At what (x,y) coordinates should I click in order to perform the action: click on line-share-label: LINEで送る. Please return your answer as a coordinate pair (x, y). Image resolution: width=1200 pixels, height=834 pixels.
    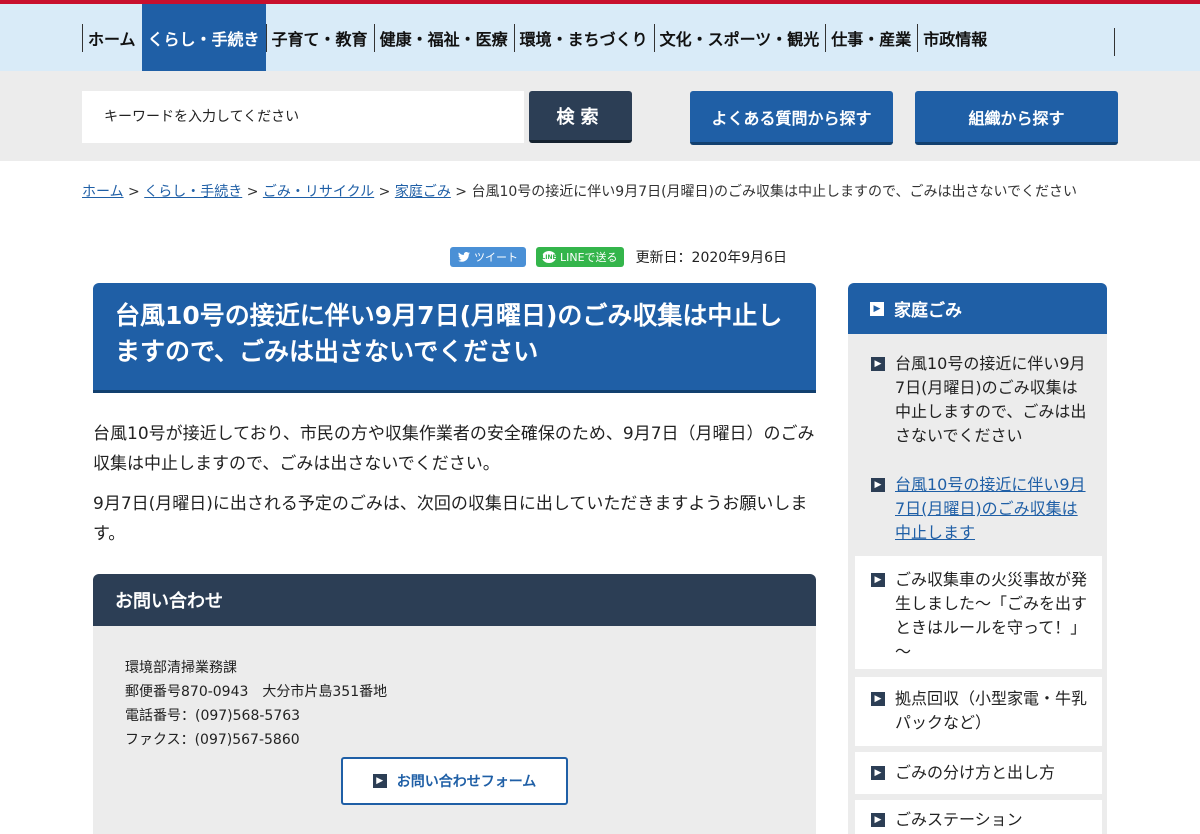
    Looking at the image, I should click on (589, 257).